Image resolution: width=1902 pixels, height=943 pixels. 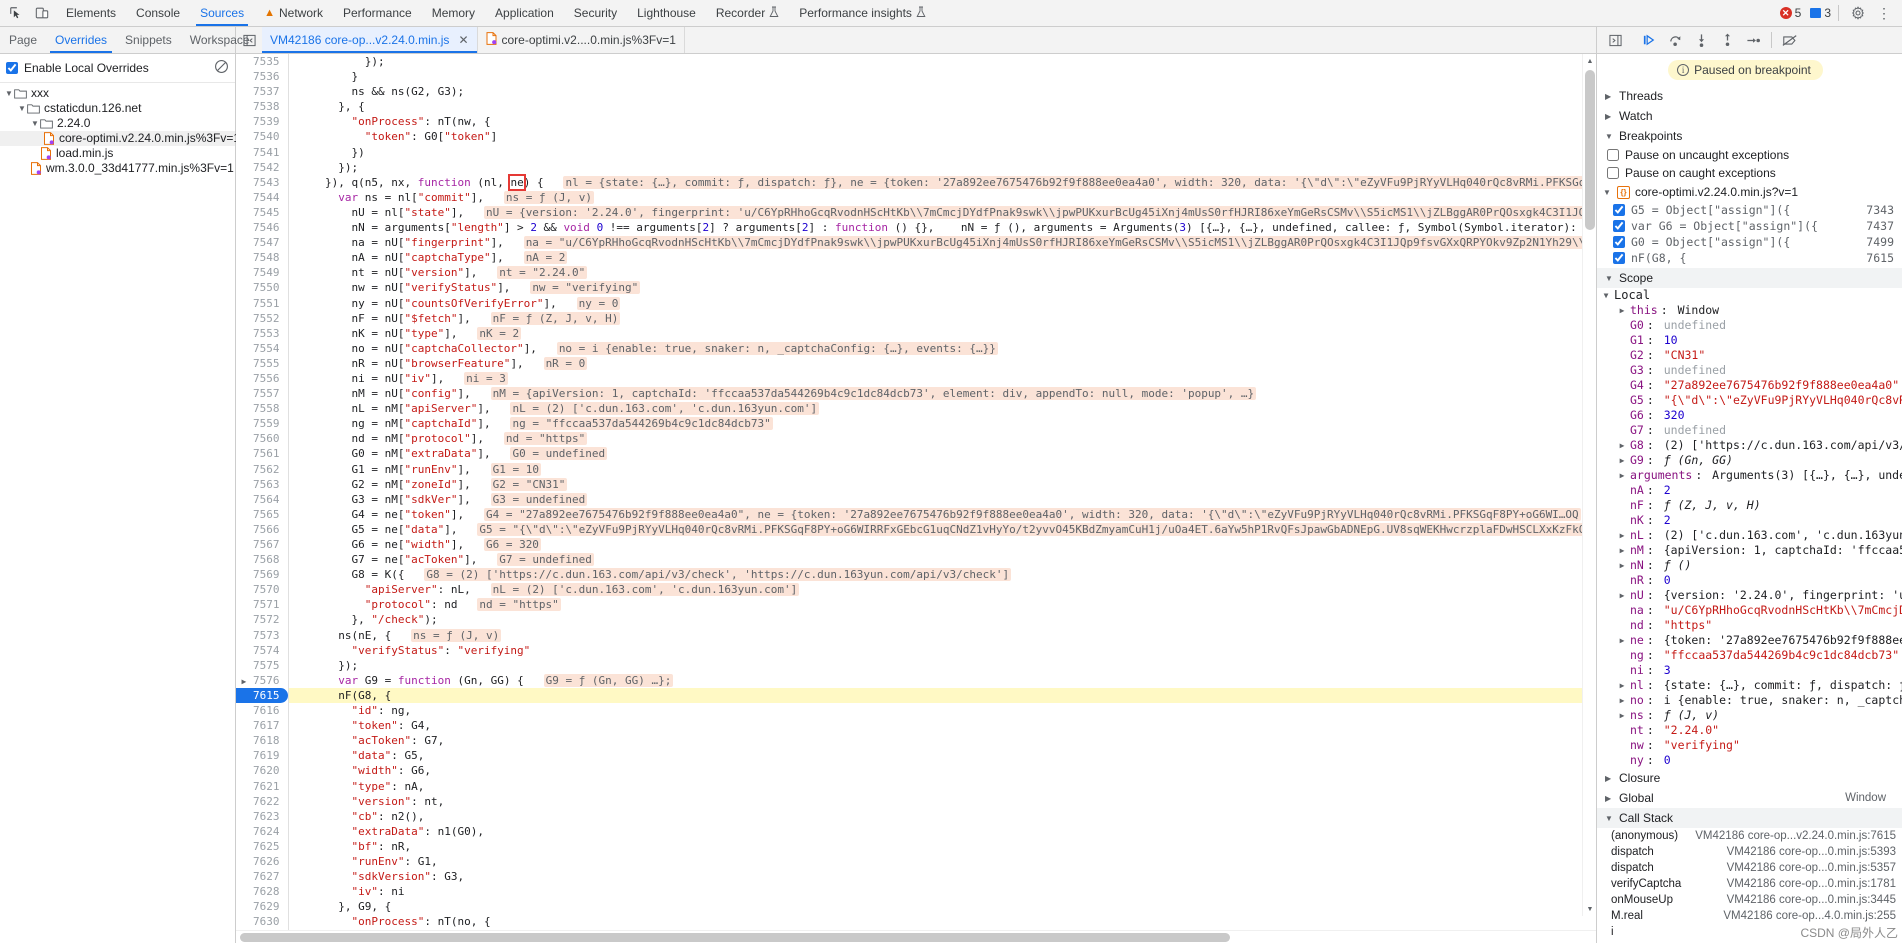 I want to click on line-number: 7547, so click(x=262, y=243).